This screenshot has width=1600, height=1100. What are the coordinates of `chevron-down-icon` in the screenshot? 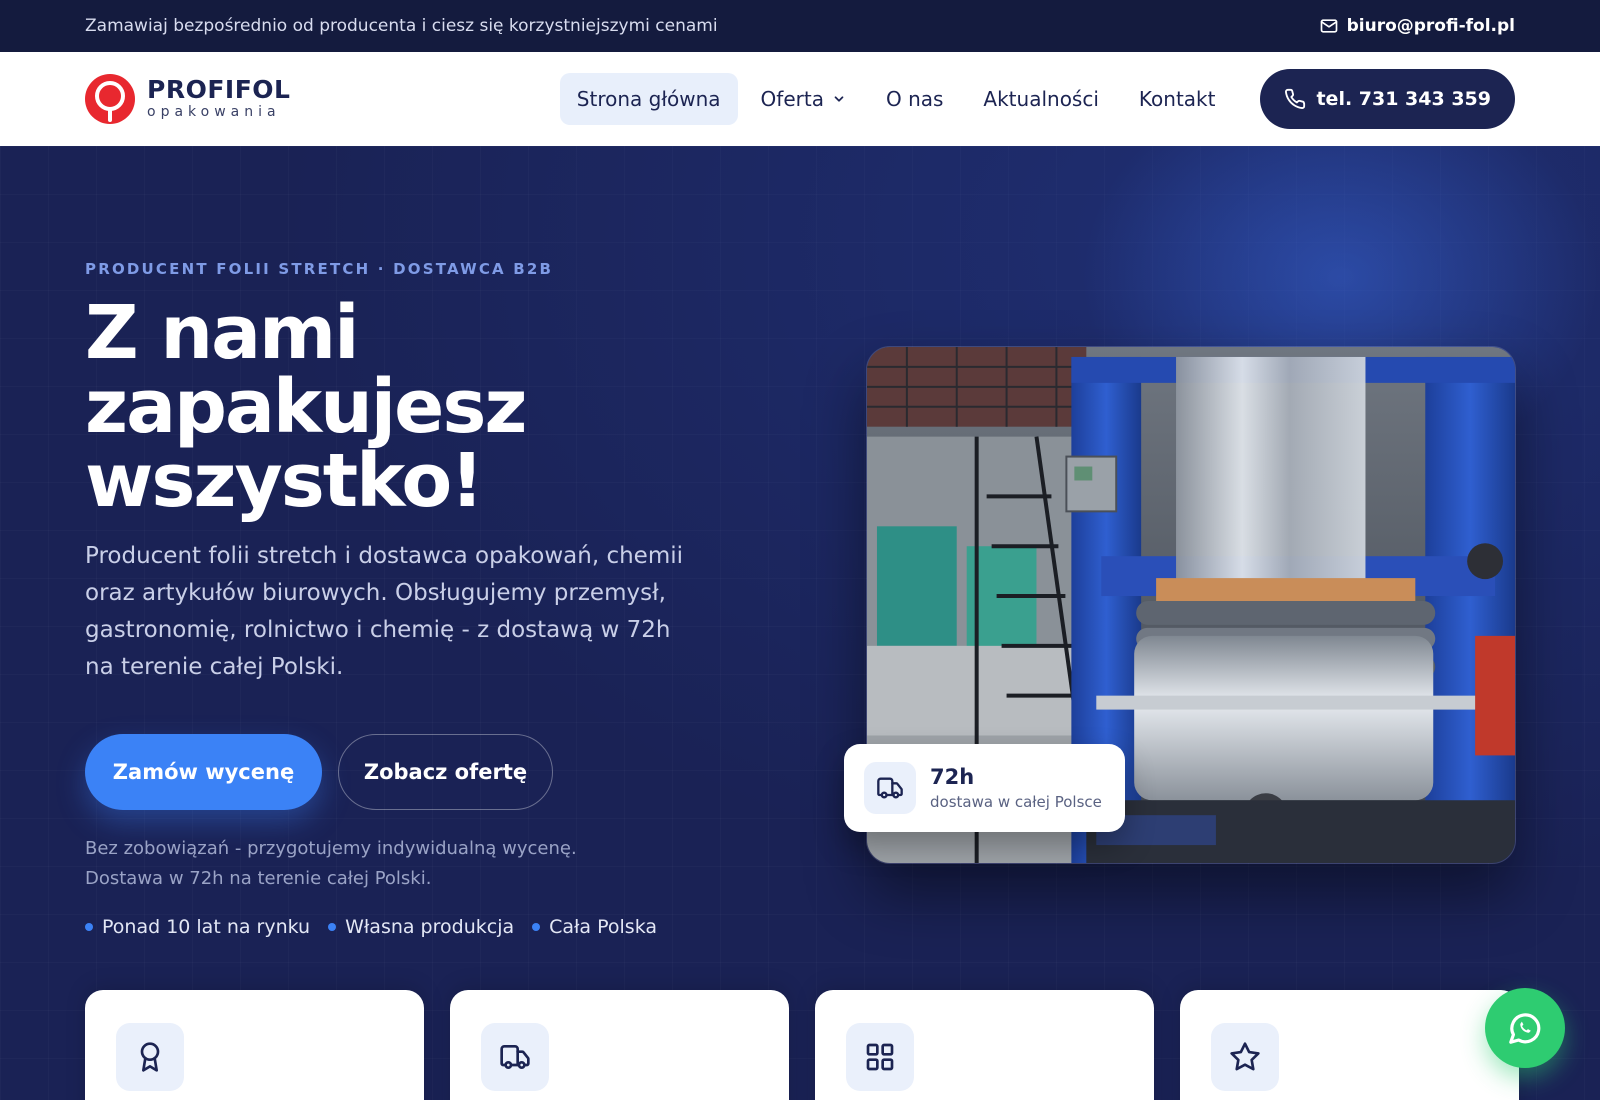 It's located at (839, 99).